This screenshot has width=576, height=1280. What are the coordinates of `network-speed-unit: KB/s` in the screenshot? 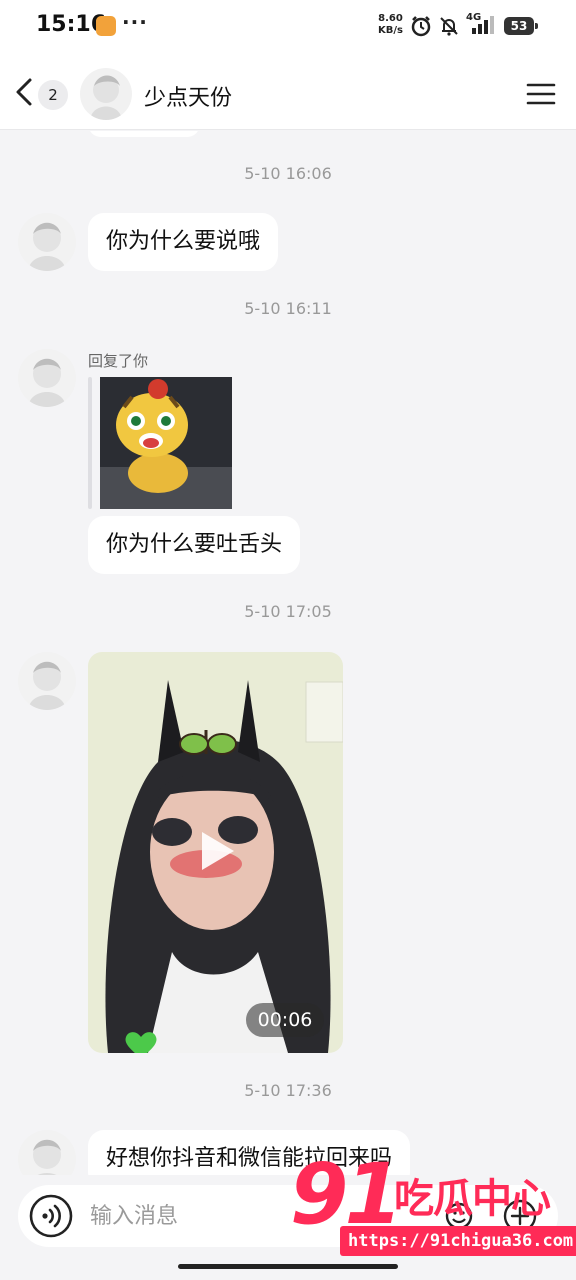 It's located at (390, 30).